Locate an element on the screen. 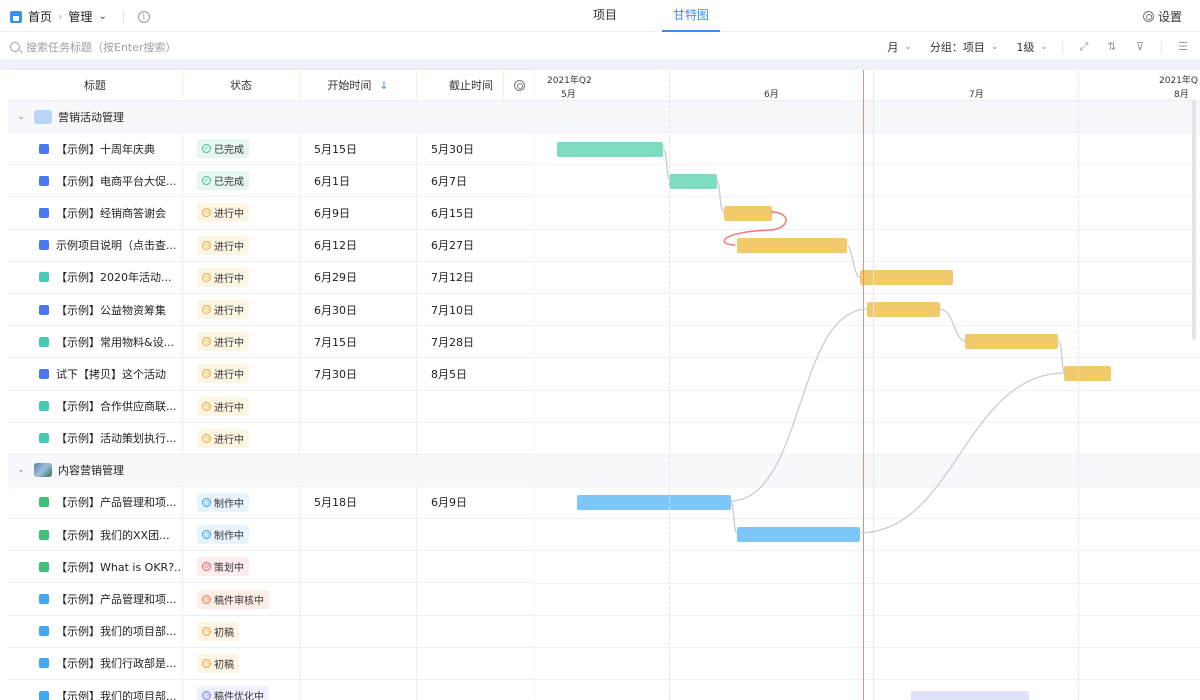 Image resolution: width=1200 pixels, height=700 pixels. status-cell: ◷ 稿件优化中 is located at coordinates (241, 690).